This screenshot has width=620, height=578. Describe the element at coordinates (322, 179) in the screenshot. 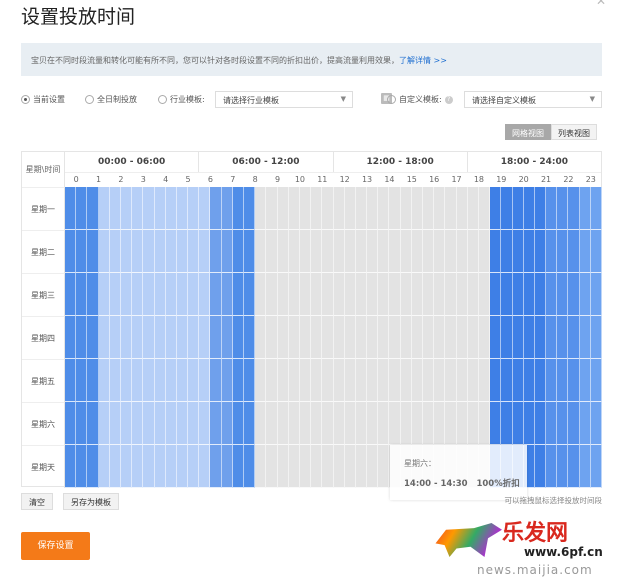

I see `hour-label: 11` at that location.